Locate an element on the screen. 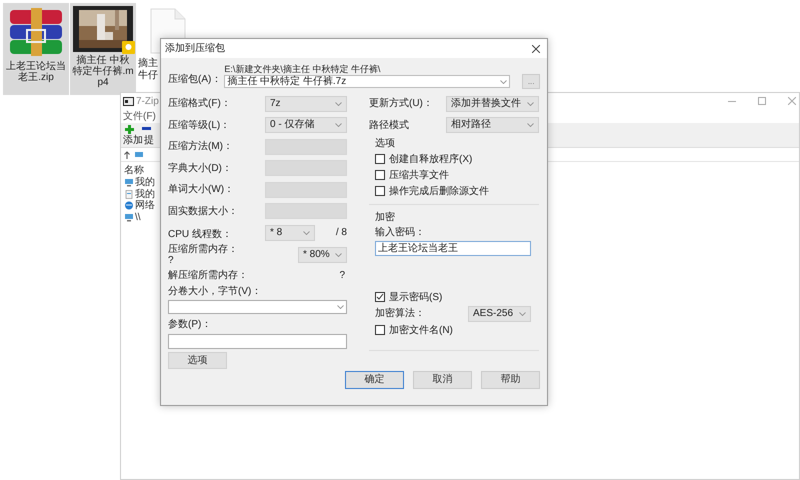 The height and width of the screenshot is (480, 800). field-label: 压缩所需内存： is located at coordinates (203, 249).